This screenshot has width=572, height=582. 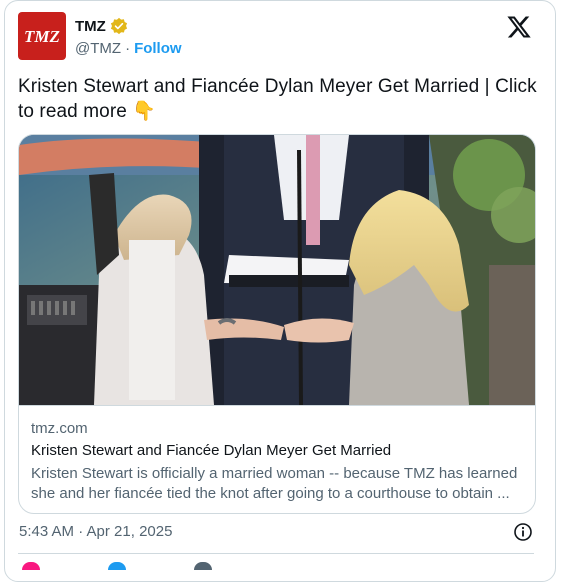 What do you see at coordinates (59, 428) in the screenshot?
I see `link-domain: tmz.com` at bounding box center [59, 428].